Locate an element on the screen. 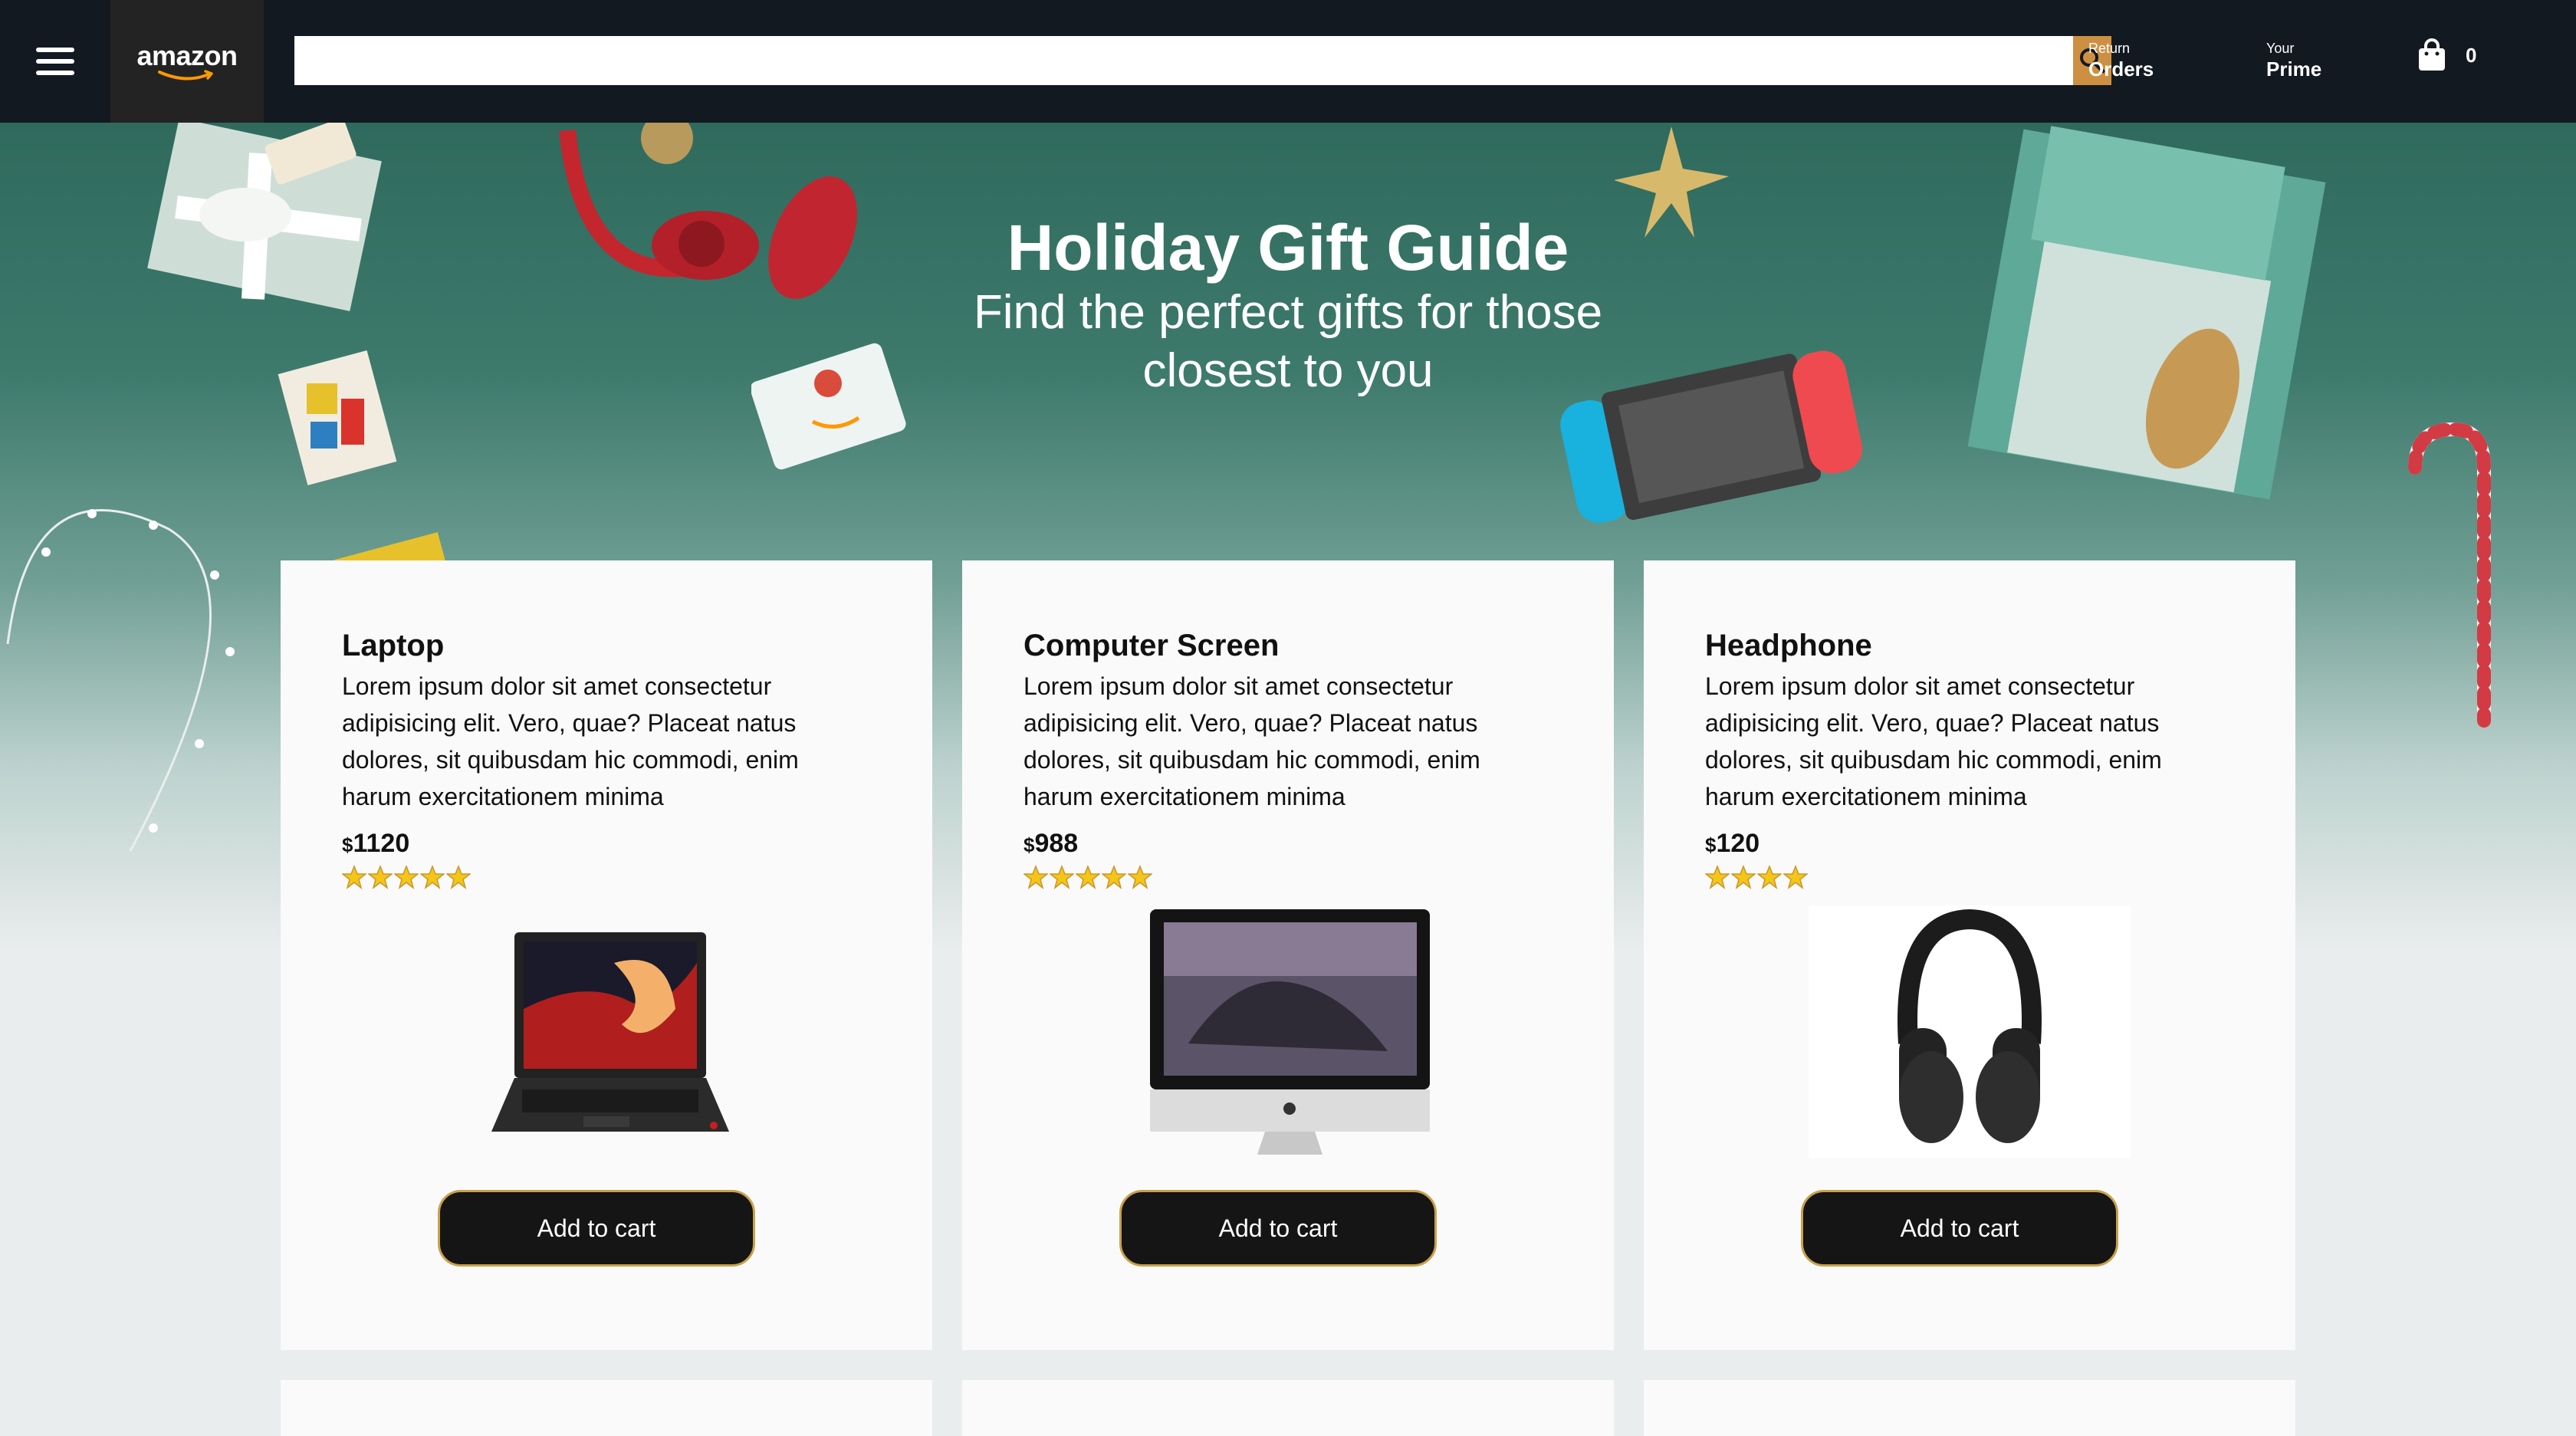 The image size is (2576, 1436). gift-card-icon is located at coordinates (829, 406).